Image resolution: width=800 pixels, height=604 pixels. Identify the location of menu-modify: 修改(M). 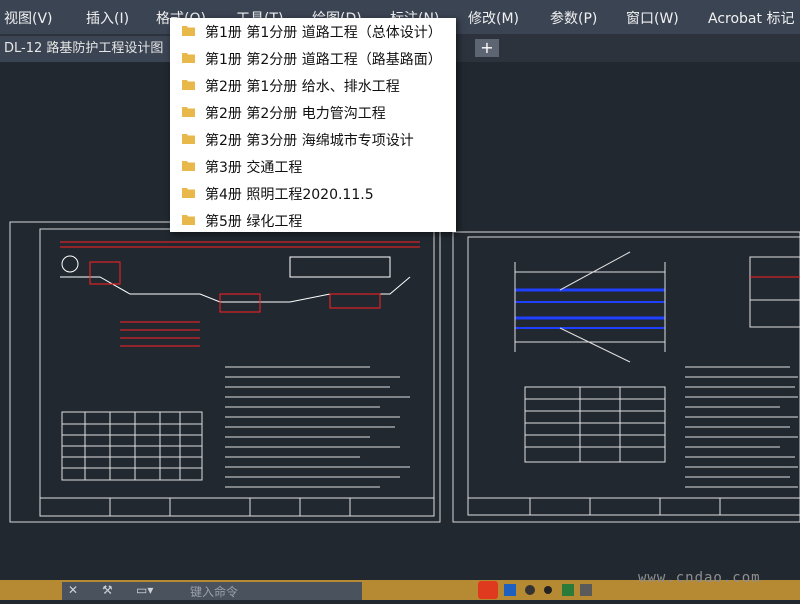
(493, 18).